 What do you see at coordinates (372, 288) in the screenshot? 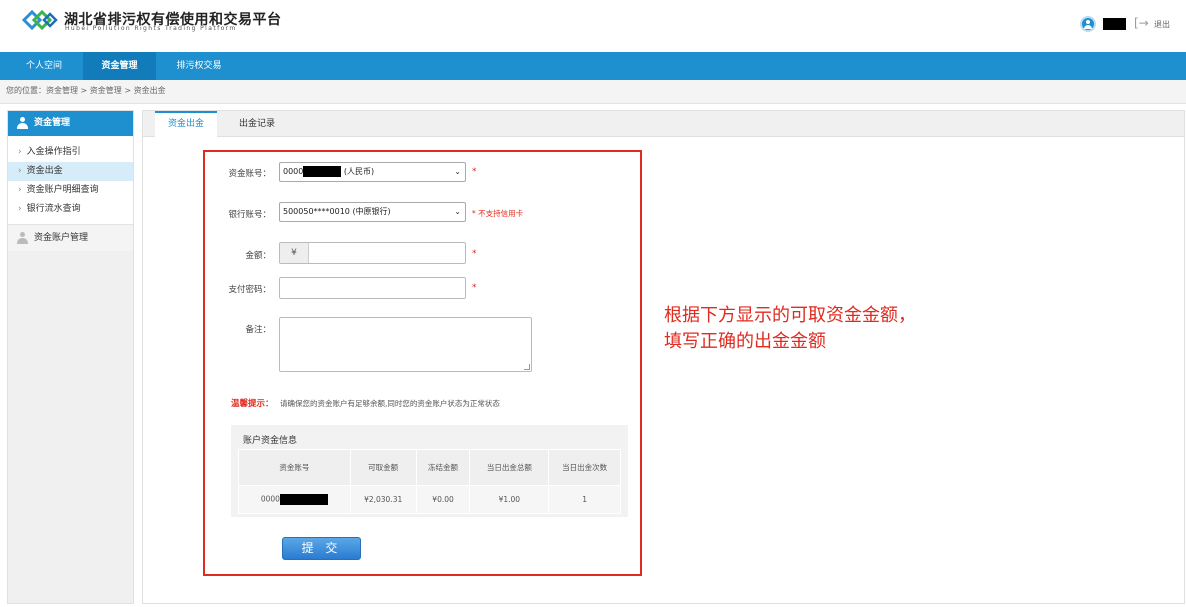
I see `payment-password-input` at bounding box center [372, 288].